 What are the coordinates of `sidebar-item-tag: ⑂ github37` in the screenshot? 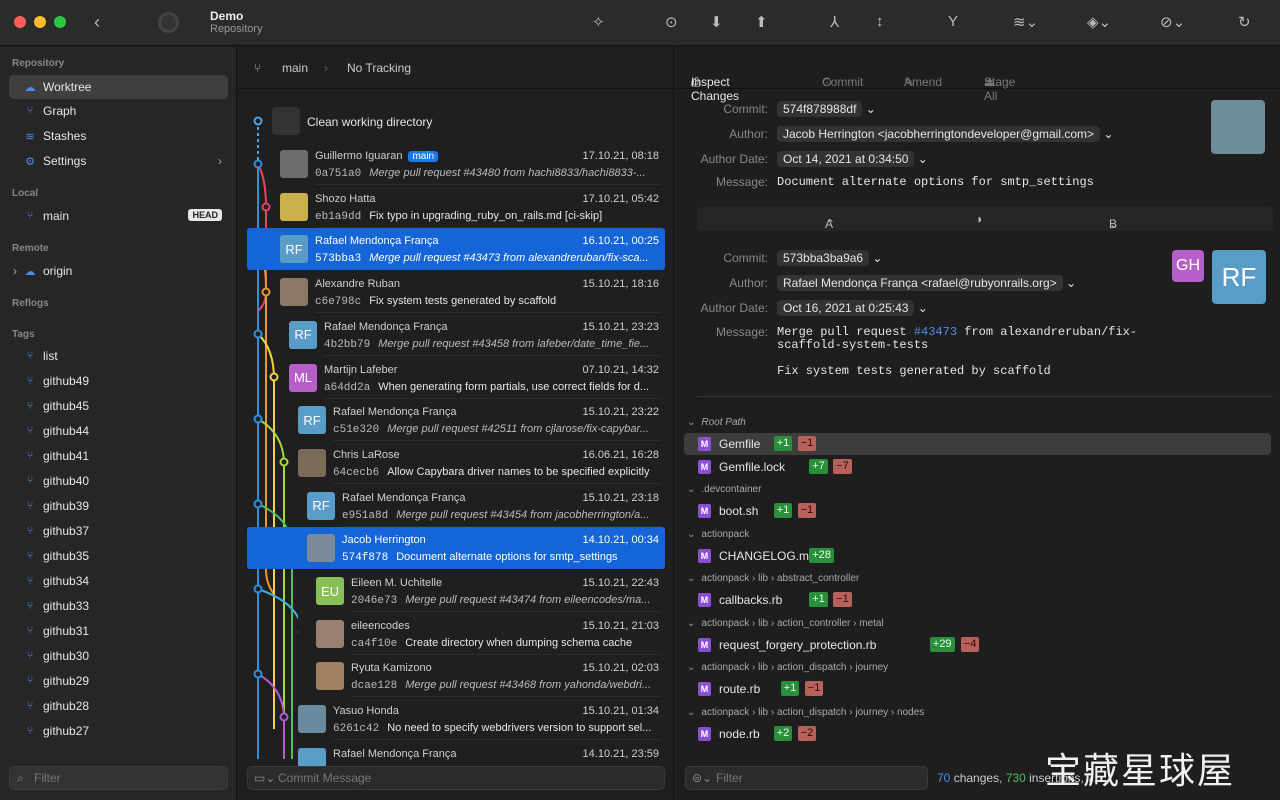 It's located at (118, 531).